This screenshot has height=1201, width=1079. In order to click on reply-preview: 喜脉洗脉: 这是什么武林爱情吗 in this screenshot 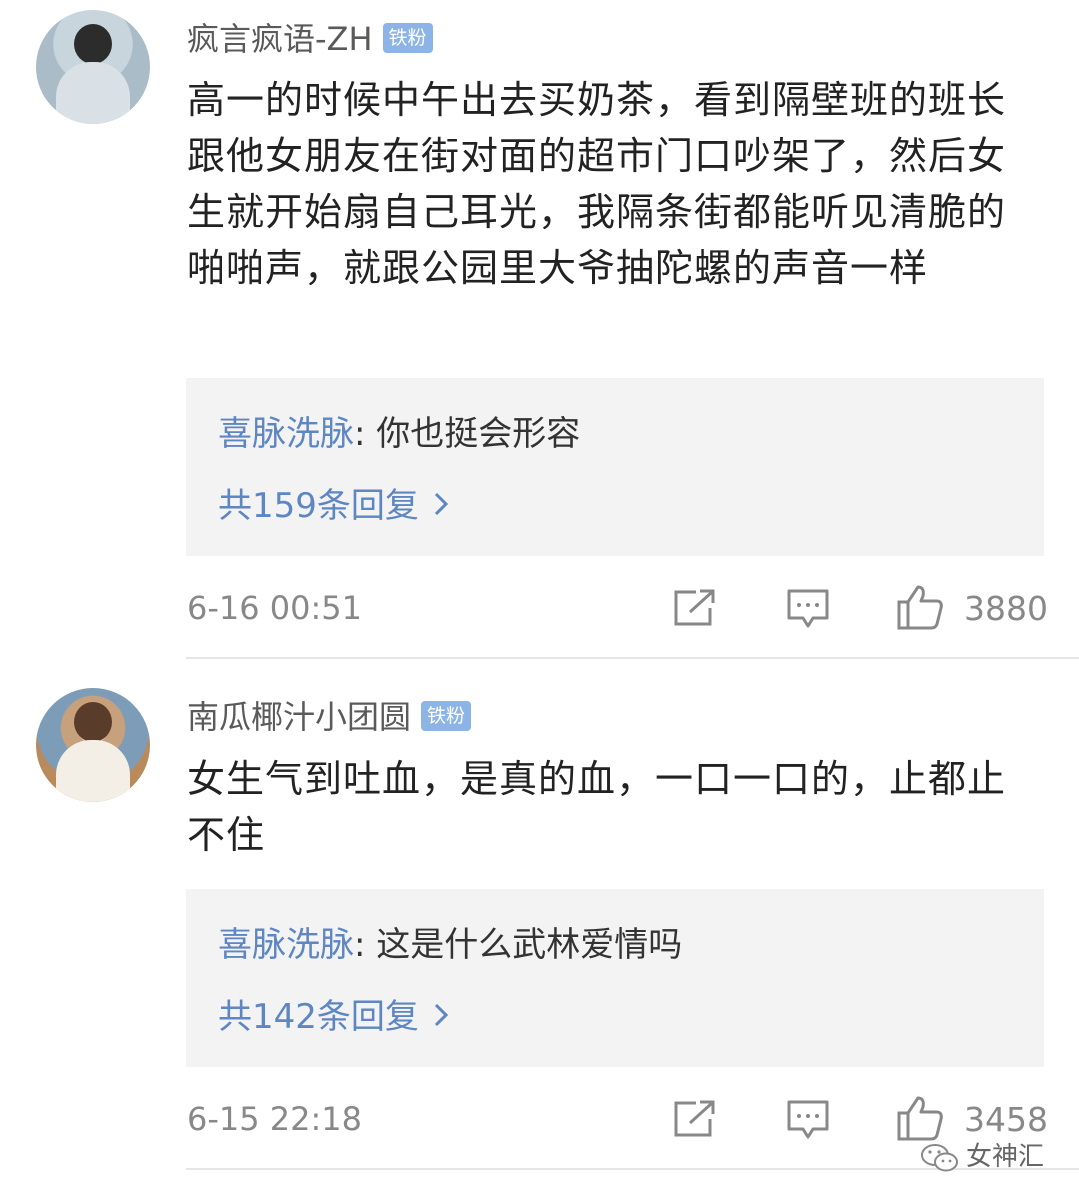, I will do `click(450, 941)`.